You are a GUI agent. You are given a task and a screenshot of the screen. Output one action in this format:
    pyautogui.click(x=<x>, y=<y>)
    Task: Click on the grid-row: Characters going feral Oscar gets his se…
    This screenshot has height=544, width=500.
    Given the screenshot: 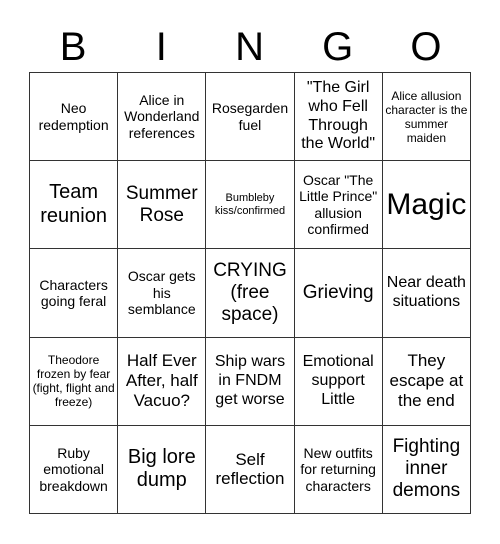 What is the action you would take?
    pyautogui.click(x=250, y=293)
    